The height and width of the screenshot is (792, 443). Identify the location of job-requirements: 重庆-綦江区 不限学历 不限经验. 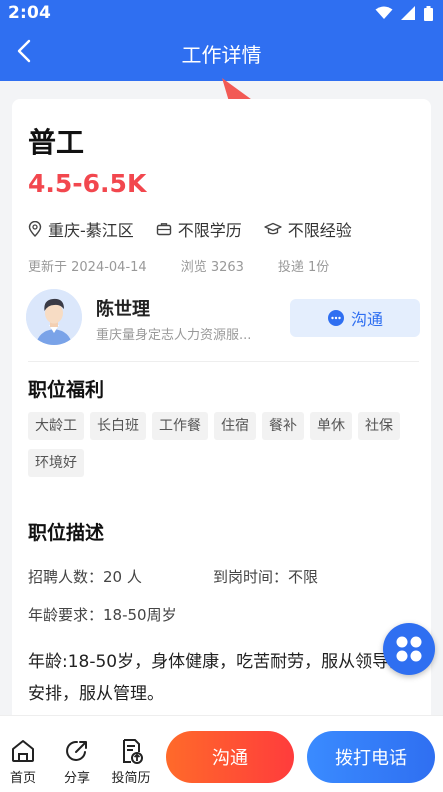
(201, 229).